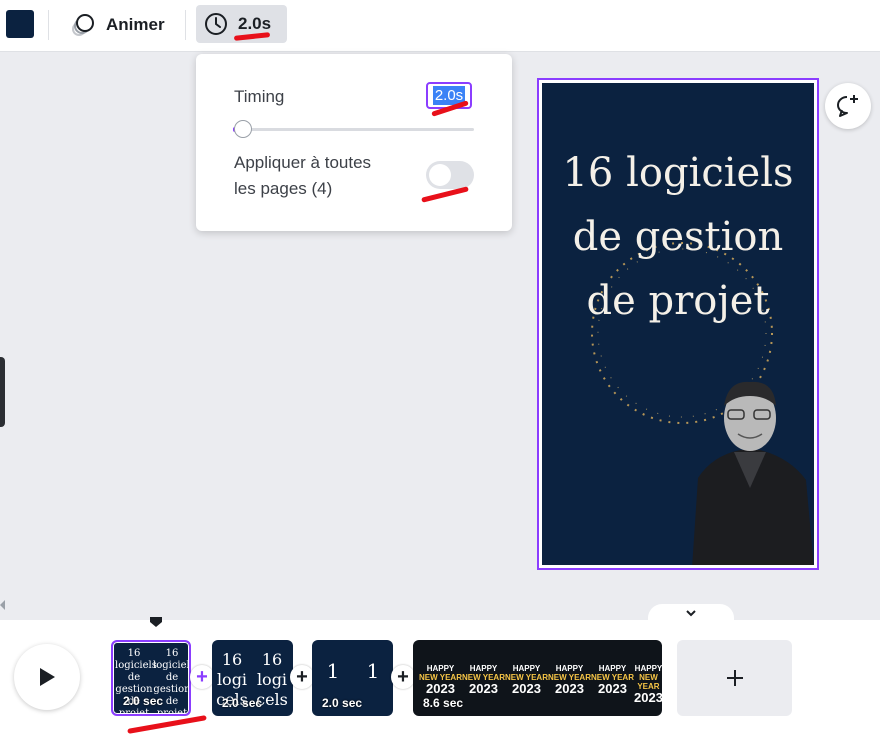  What do you see at coordinates (2, 605) in the screenshot?
I see `scroll-left-icon` at bounding box center [2, 605].